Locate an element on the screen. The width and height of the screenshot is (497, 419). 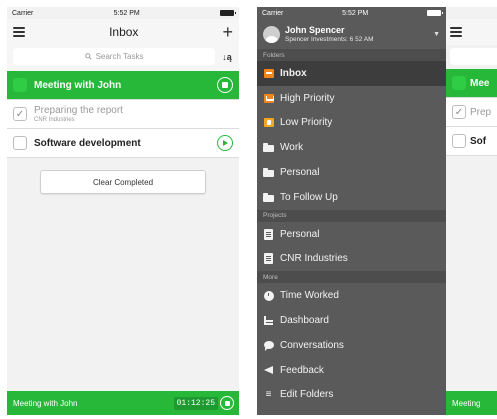
clock-icon is located at coordinates (268, 295).